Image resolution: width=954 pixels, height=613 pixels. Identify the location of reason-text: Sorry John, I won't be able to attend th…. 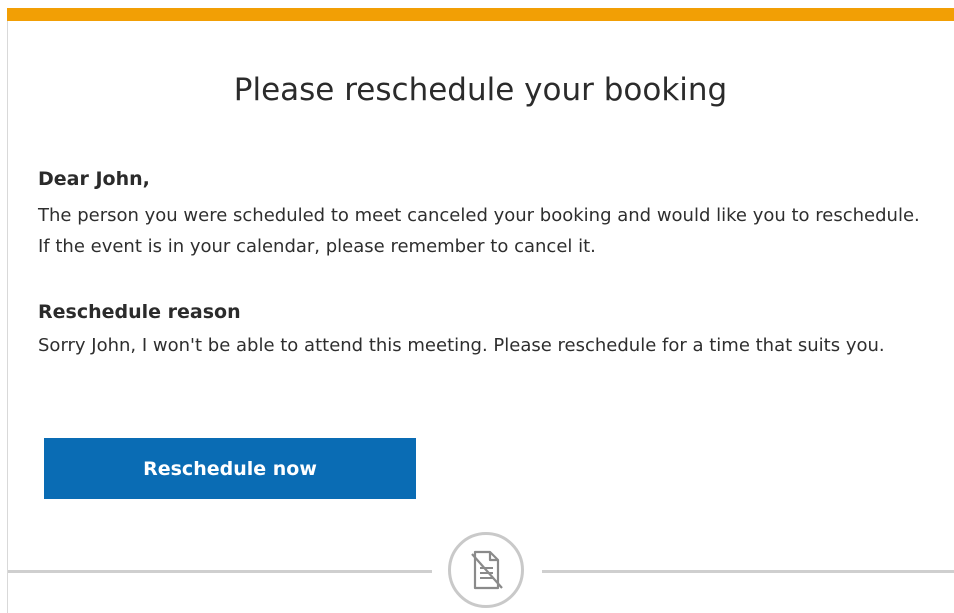
(461, 345).